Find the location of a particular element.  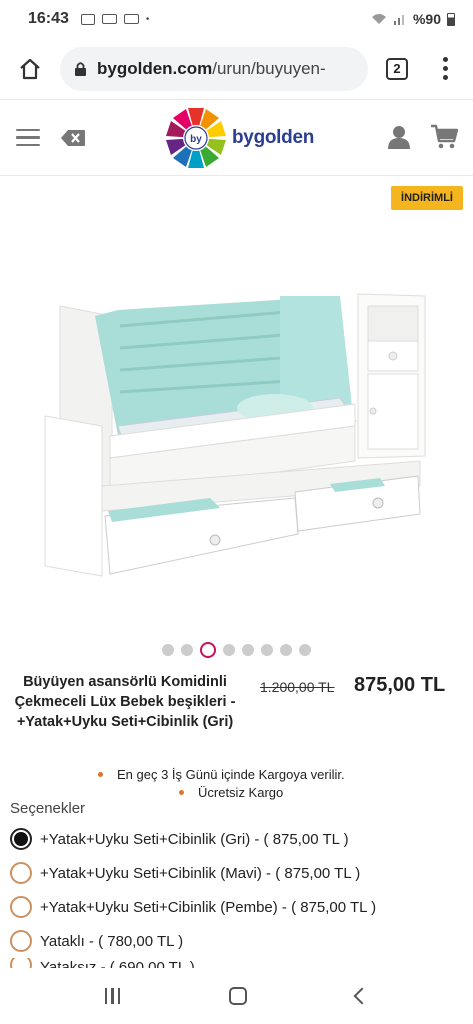

system-icons: %90 is located at coordinates (413, 19).